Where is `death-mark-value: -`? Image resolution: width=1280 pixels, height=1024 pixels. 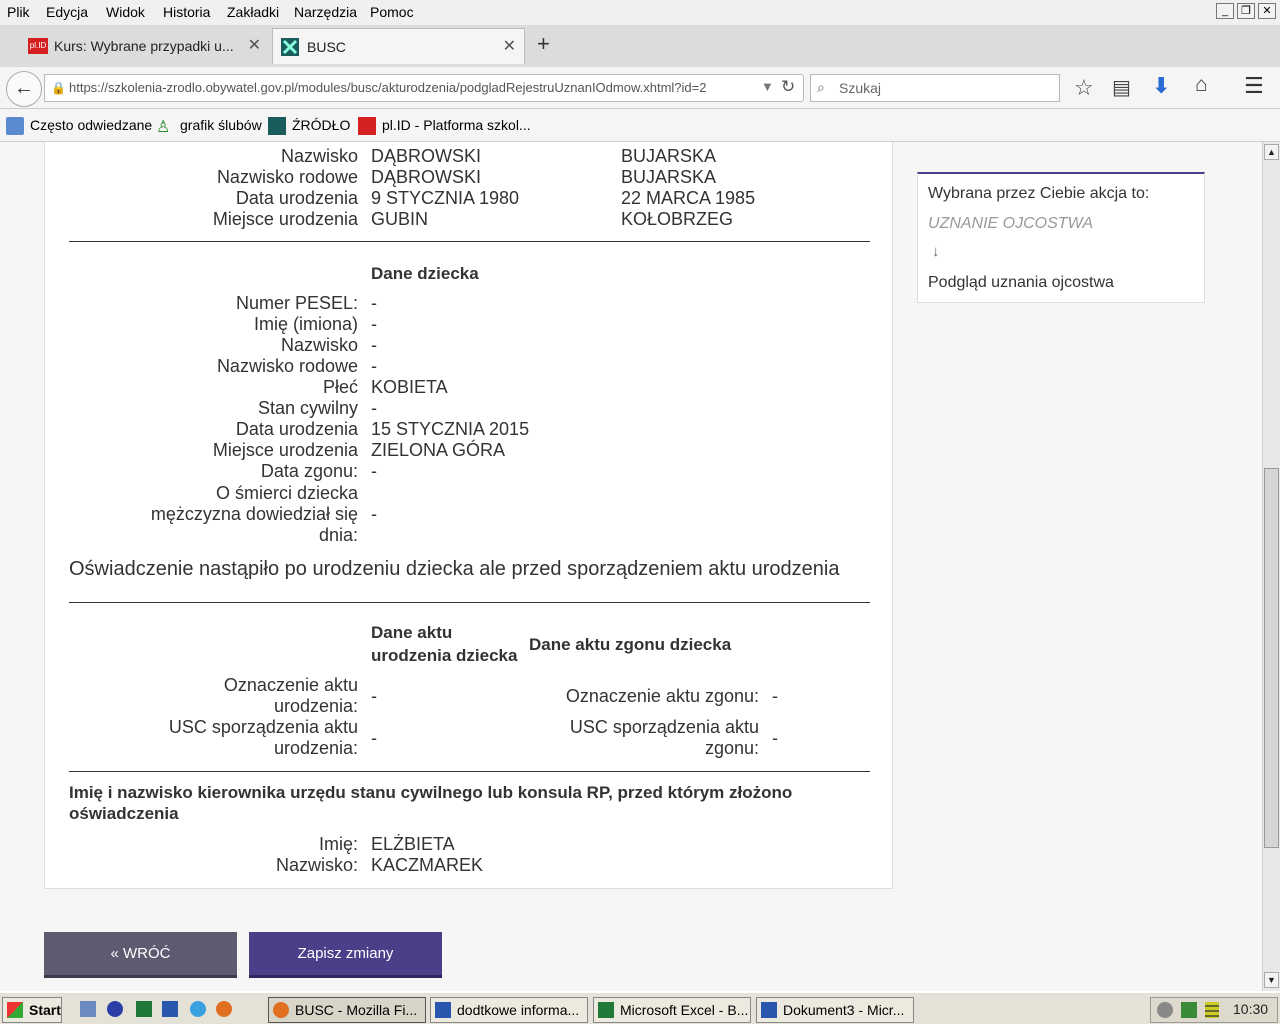 death-mark-value: - is located at coordinates (775, 696).